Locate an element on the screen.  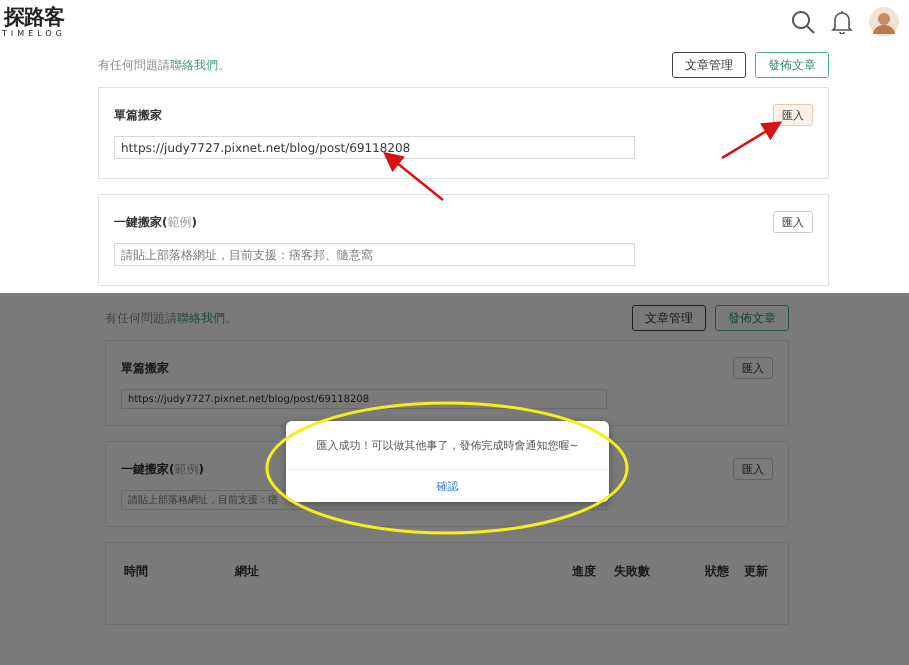
column-header: 失敗數 is located at coordinates (632, 571).